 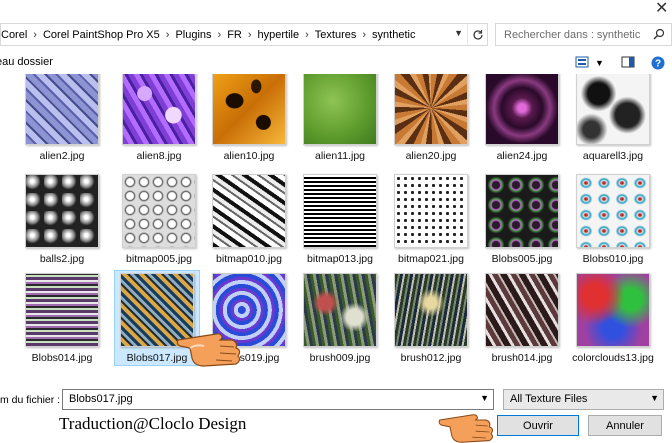 I want to click on filename-input: Blobs017.jpg ▼, so click(x=278, y=399).